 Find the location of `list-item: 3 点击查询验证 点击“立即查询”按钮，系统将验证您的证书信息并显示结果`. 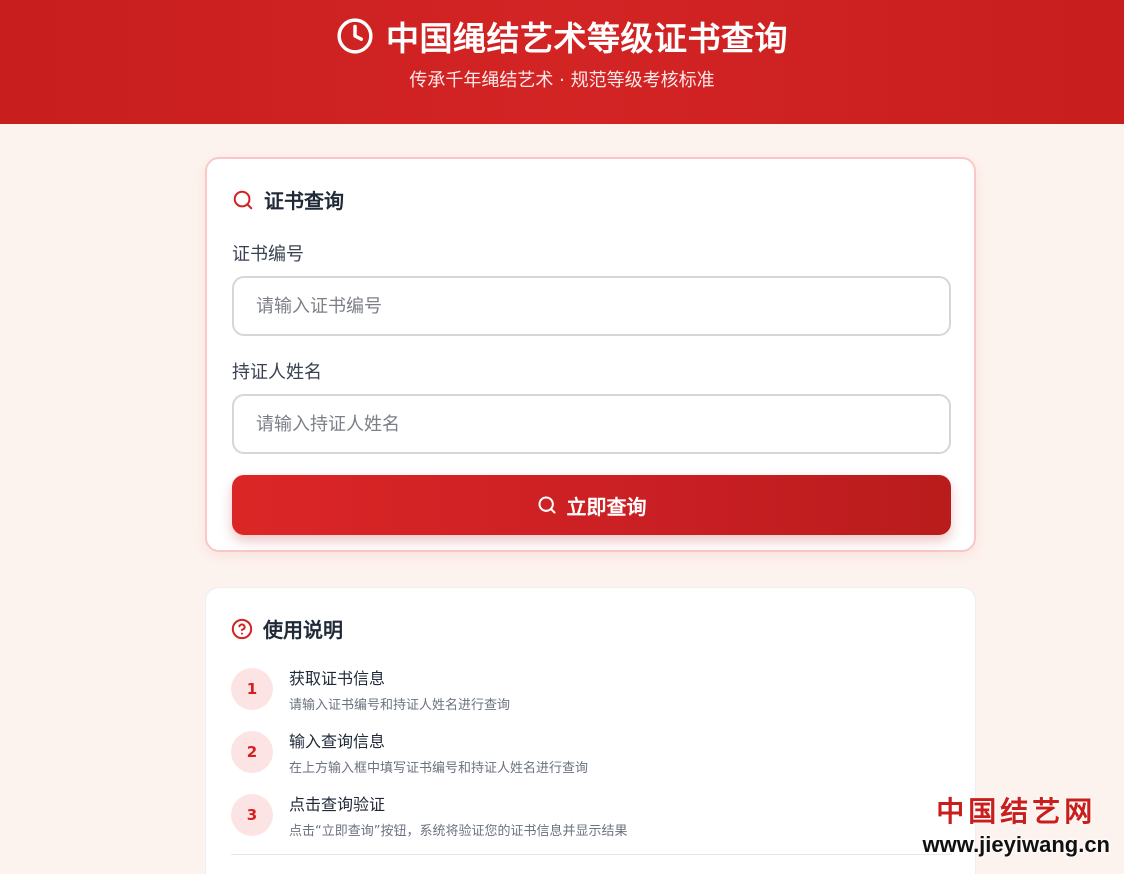

list-item: 3 点击查询验证 点击“立即查询”按钮，系统将验证您的证书信息并显示结果 is located at coordinates (590, 814).